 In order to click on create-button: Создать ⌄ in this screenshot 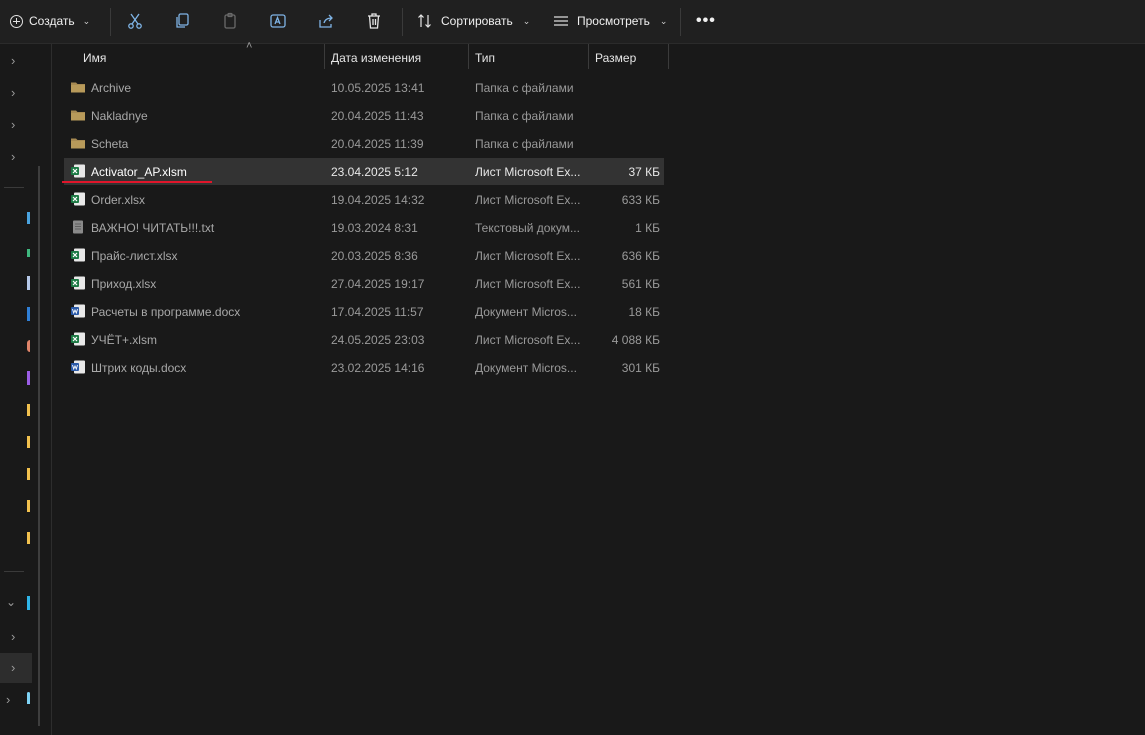, I will do `click(50, 21)`.